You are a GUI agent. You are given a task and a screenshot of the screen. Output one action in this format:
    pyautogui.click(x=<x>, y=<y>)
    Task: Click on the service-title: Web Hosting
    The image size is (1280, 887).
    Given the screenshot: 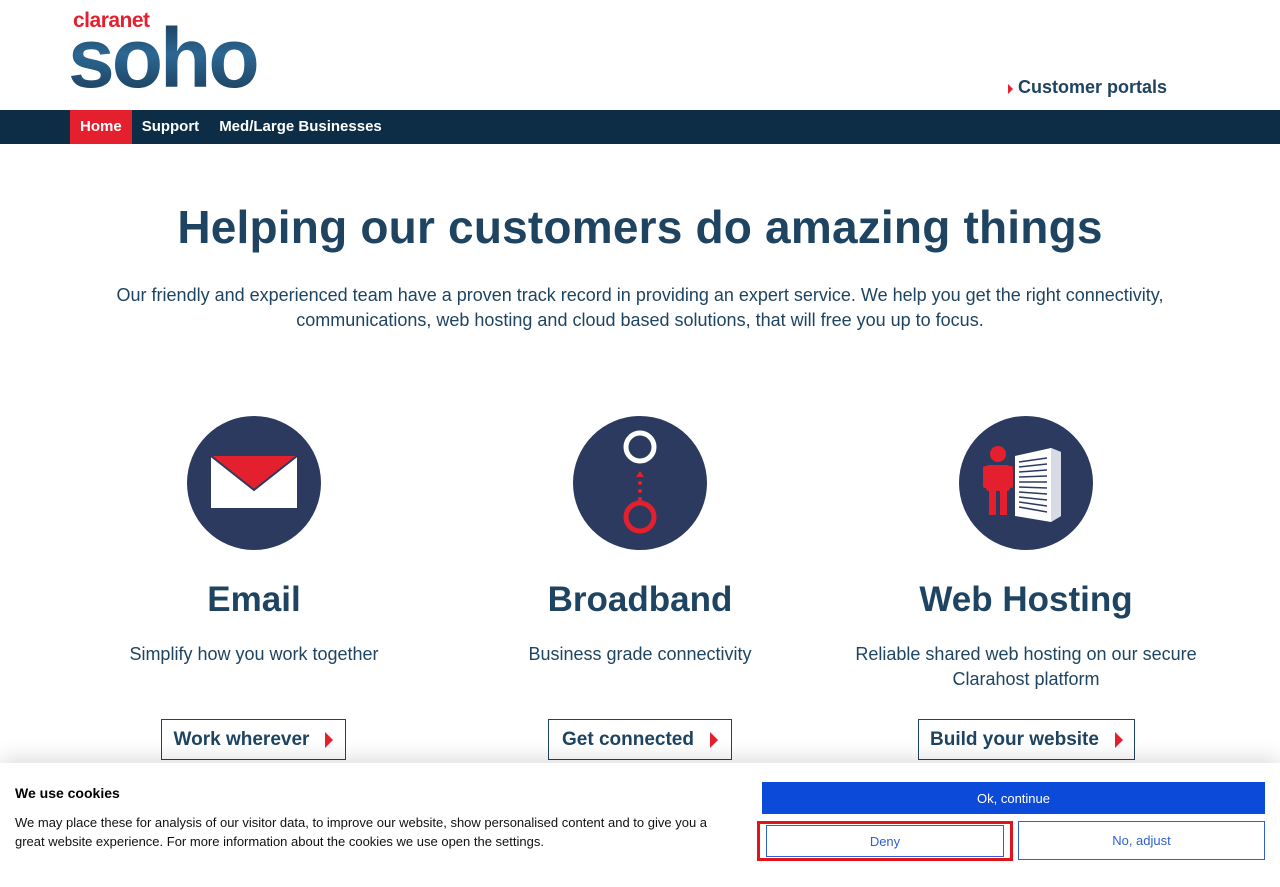 What is the action you would take?
    pyautogui.click(x=1026, y=599)
    